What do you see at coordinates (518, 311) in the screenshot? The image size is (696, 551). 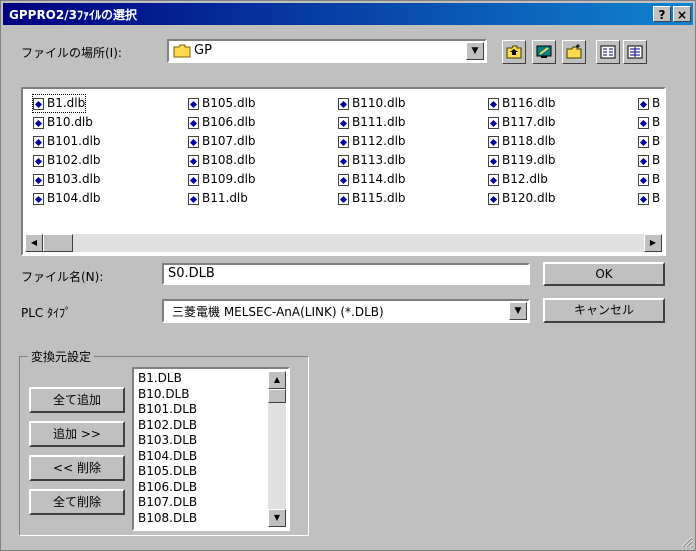 I see `plc-type-dropdown-button: ▼` at bounding box center [518, 311].